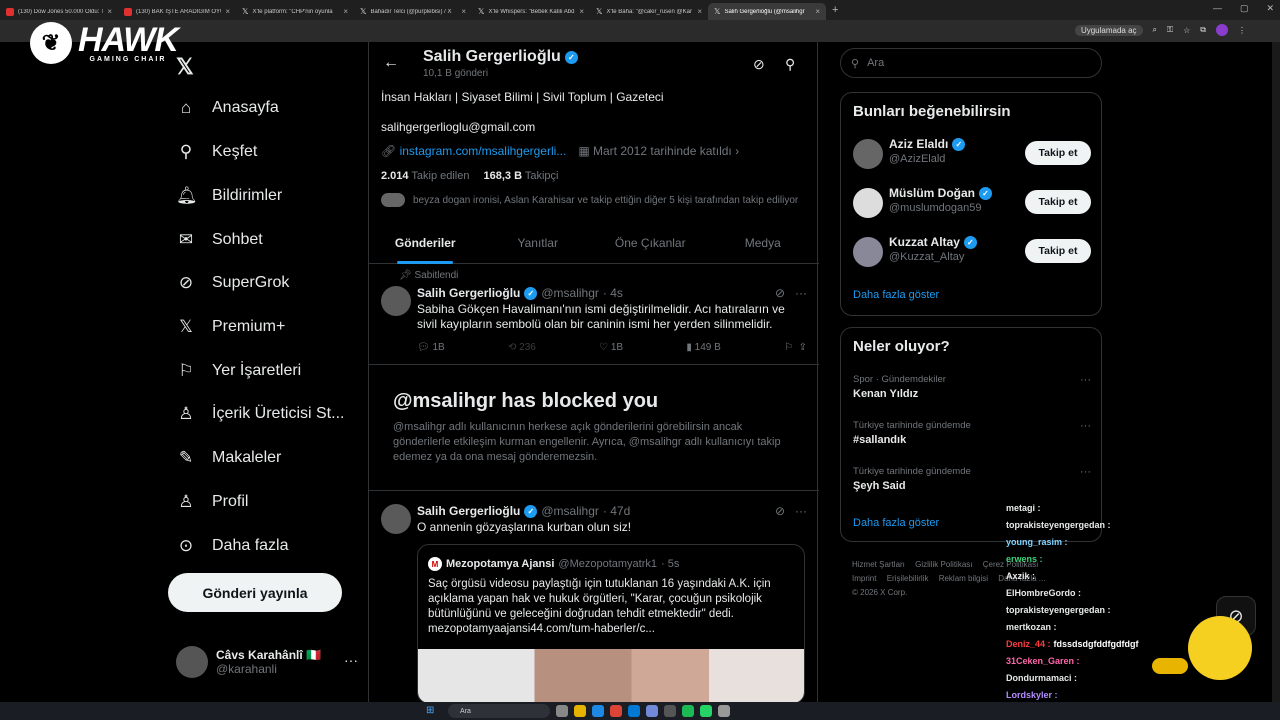 Image resolution: width=1280 pixels, height=720 pixels. Describe the element at coordinates (763, 244) in the screenshot. I see `tab-media: Medya` at that location.